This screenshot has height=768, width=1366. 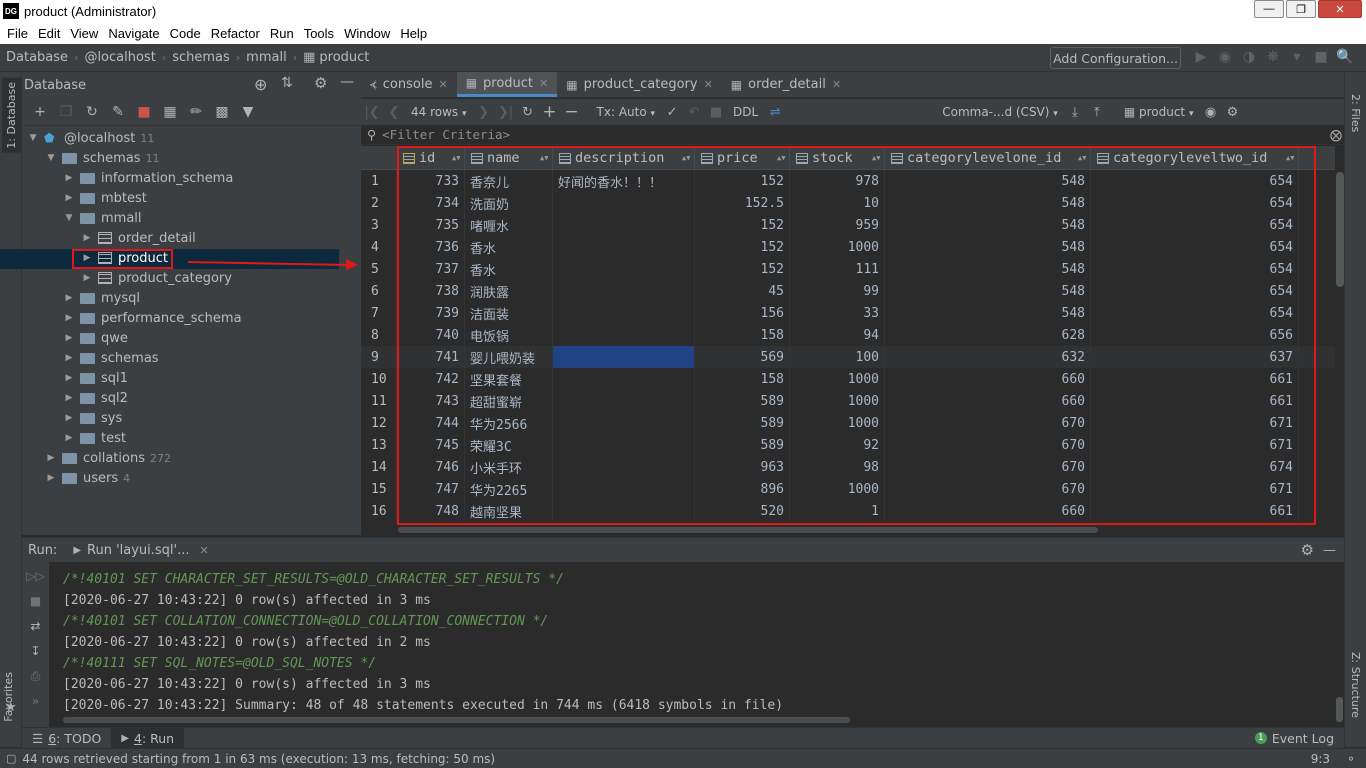 I want to click on console-icon: ▩, so click(x=222, y=112).